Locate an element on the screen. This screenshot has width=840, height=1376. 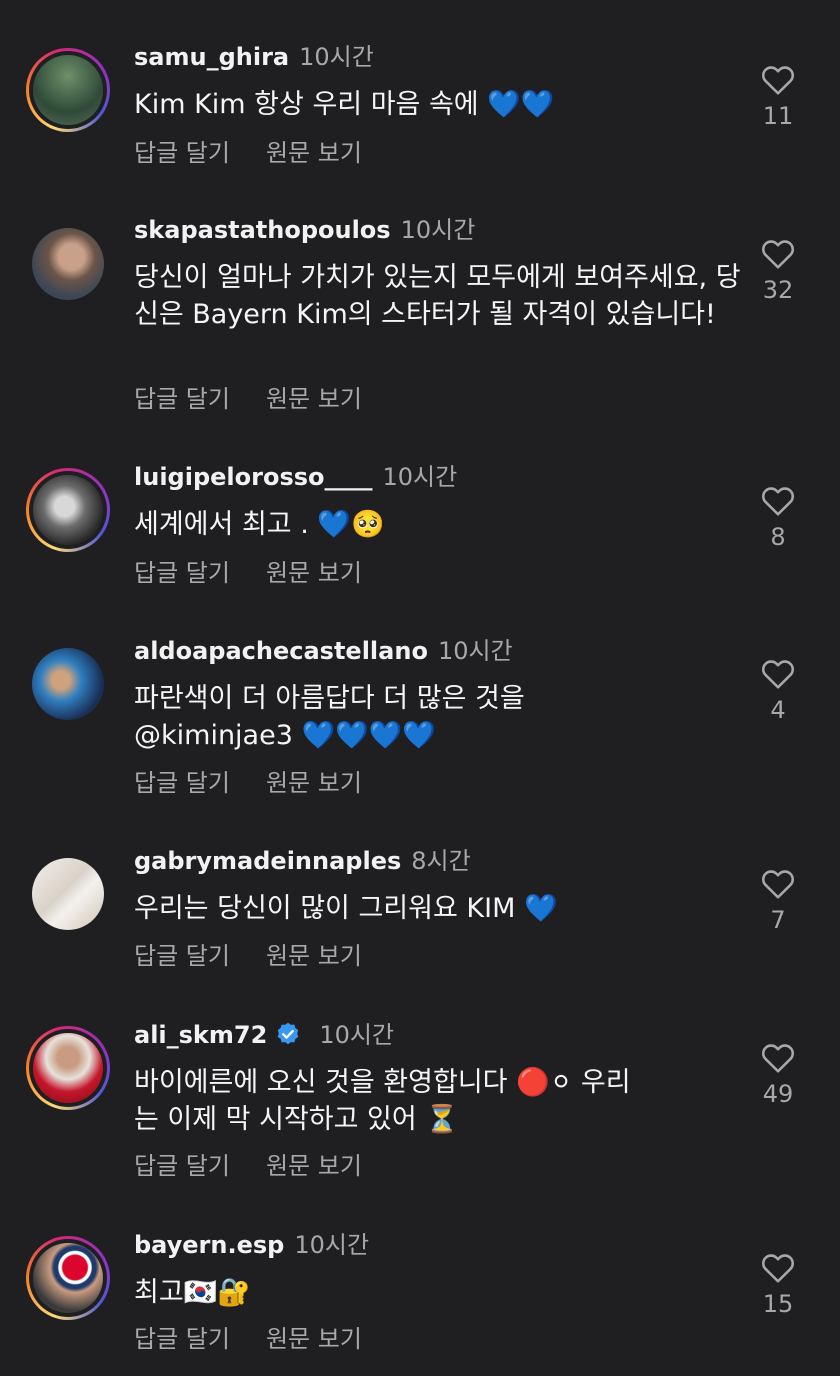
like-count: 8 is located at coordinates (778, 537).